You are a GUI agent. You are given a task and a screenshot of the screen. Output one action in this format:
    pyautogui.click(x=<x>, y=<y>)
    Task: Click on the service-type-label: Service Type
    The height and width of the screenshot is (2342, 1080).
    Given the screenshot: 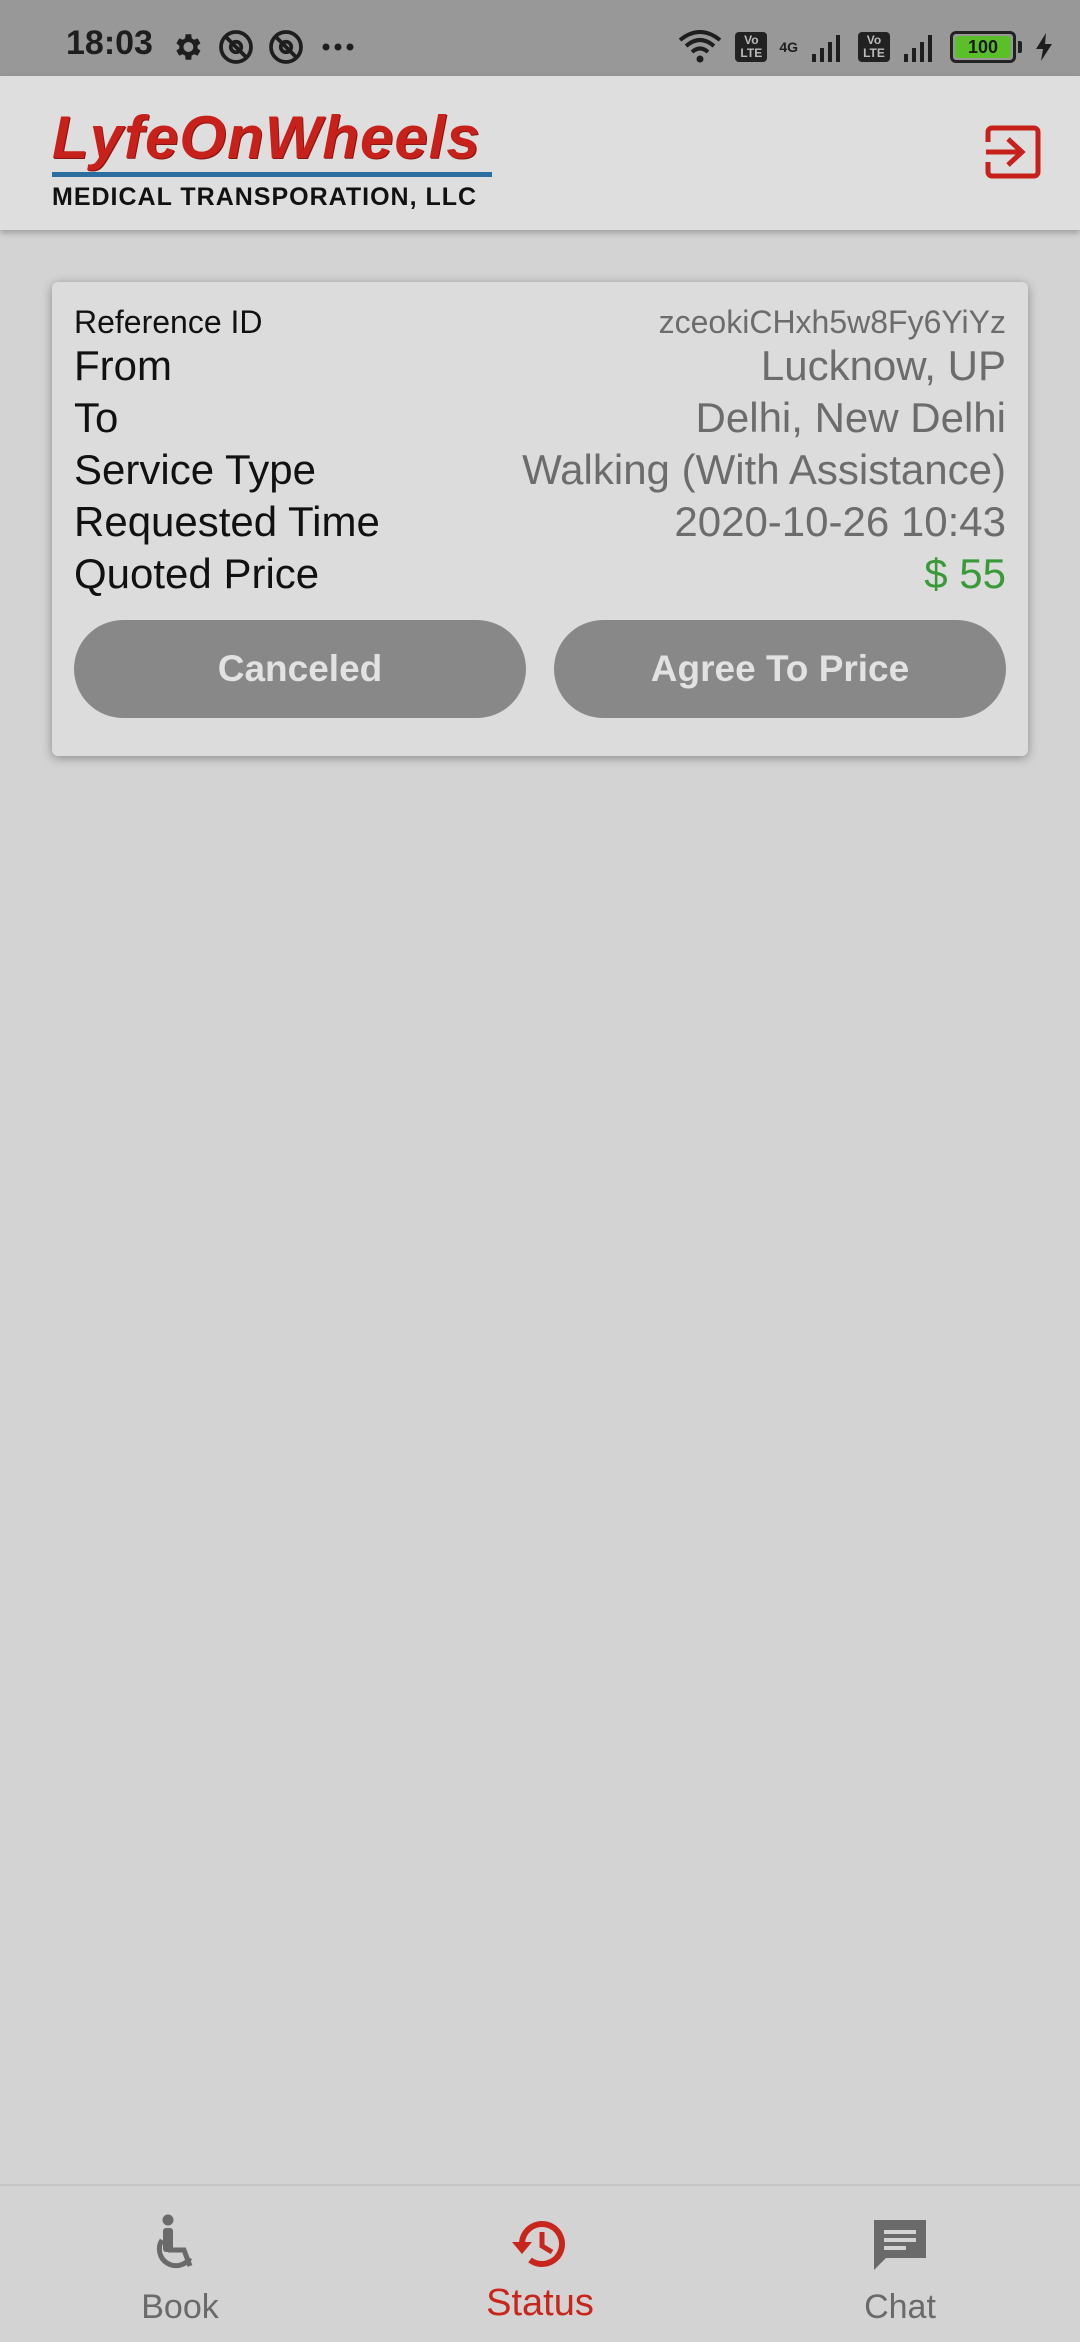 What is the action you would take?
    pyautogui.click(x=195, y=469)
    